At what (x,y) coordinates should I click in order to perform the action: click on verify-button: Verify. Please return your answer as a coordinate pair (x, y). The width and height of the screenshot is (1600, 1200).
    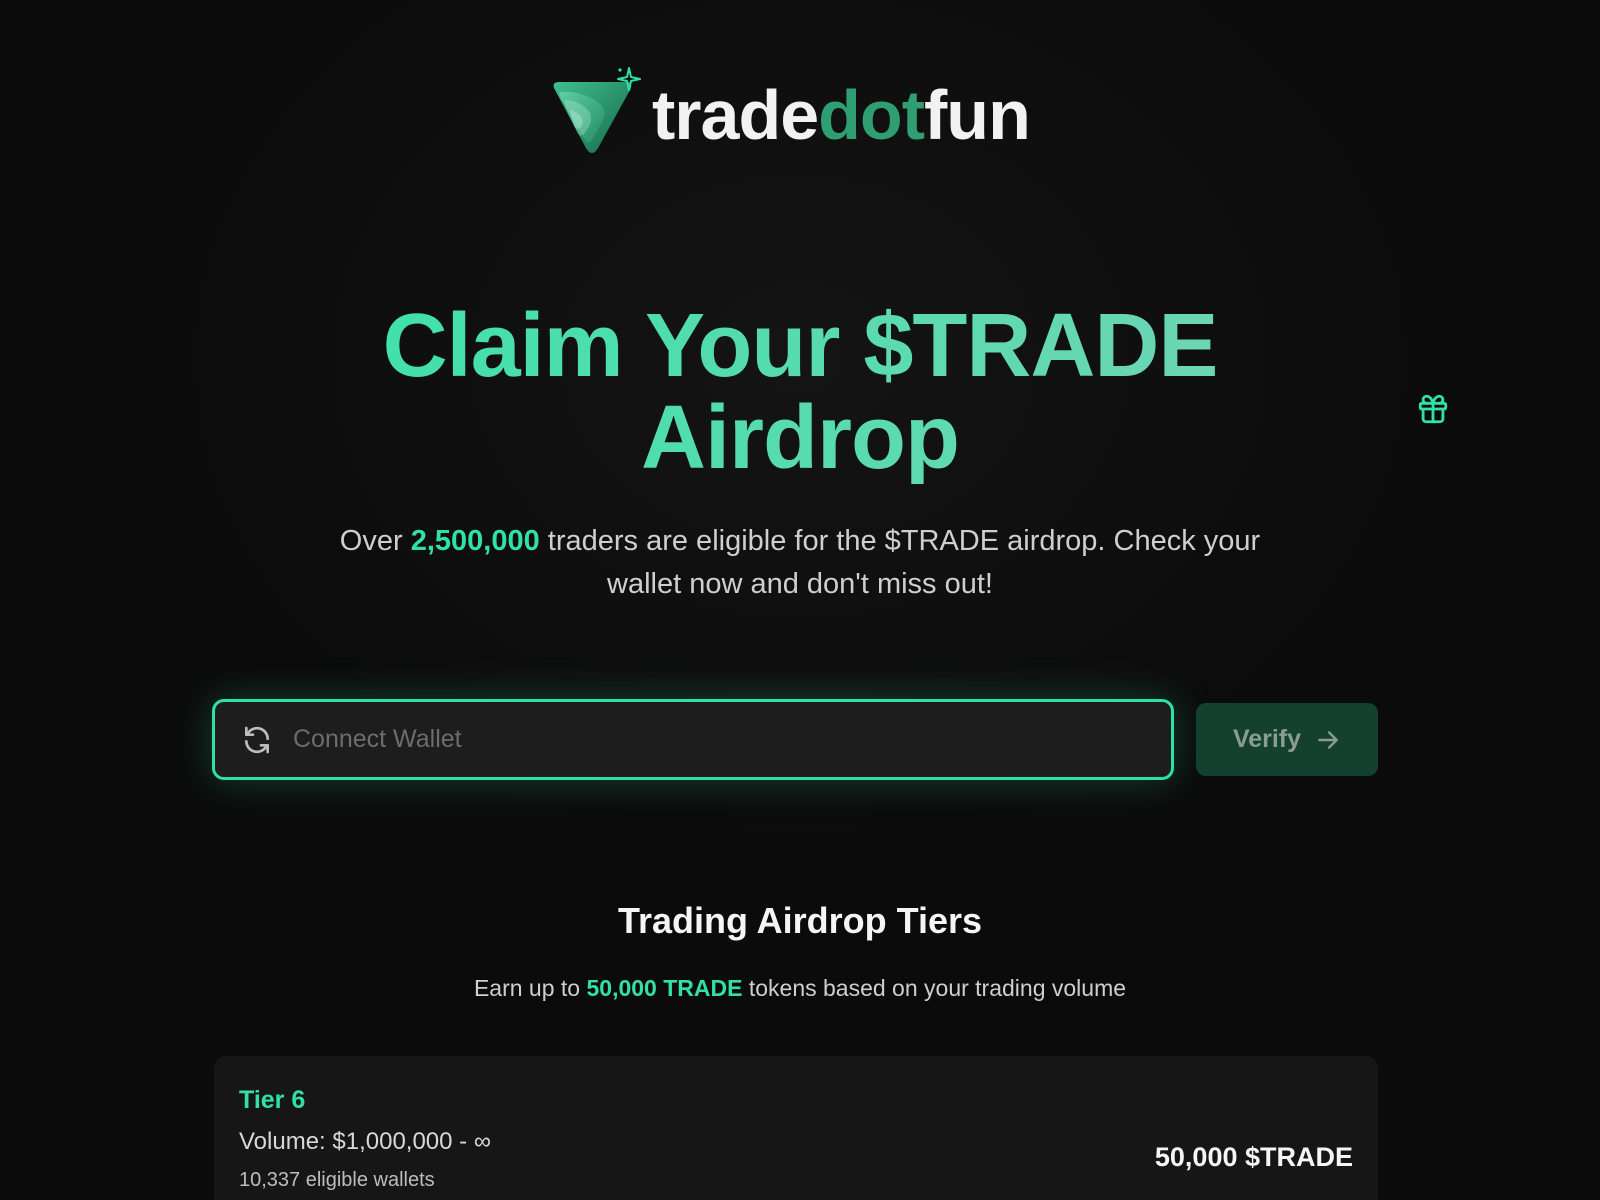
    Looking at the image, I should click on (1287, 739).